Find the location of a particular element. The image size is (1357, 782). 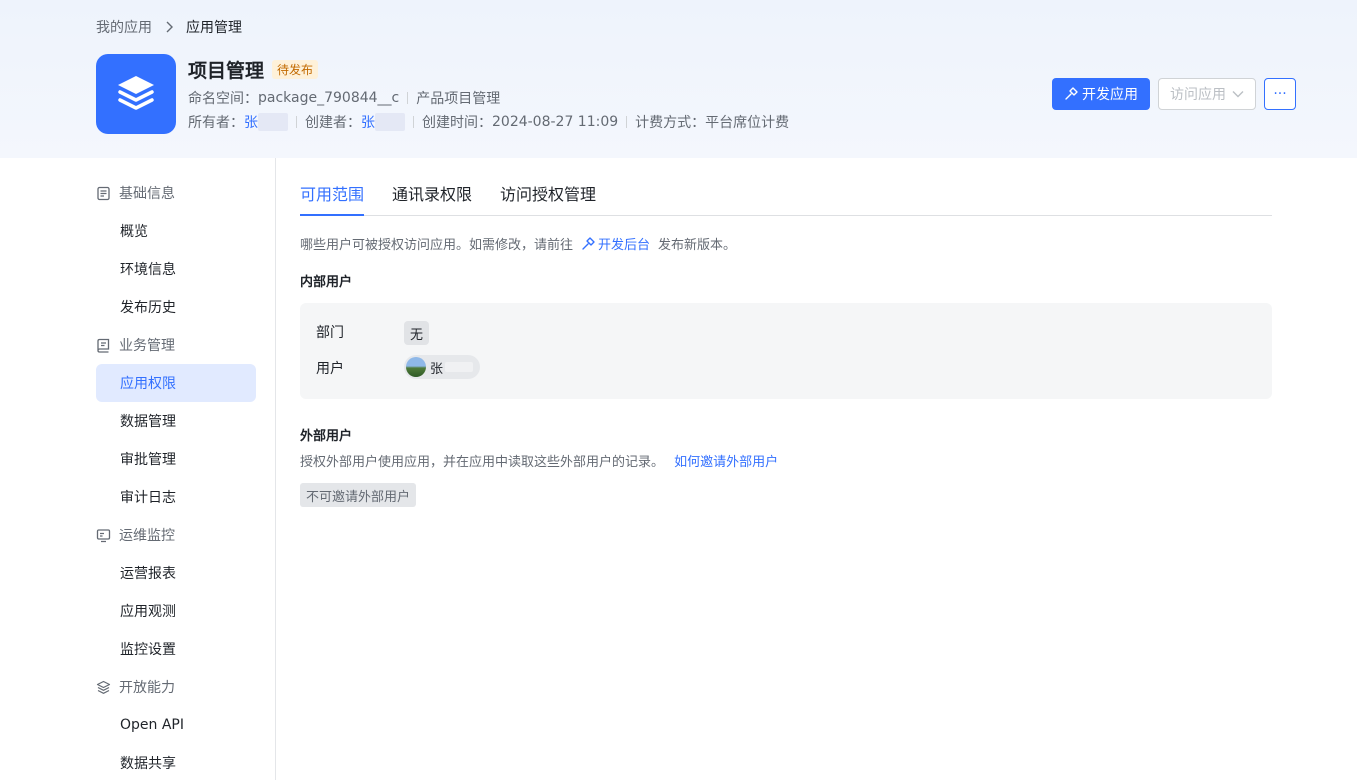

sidebar-item-label: 审批管理 is located at coordinates (148, 460).